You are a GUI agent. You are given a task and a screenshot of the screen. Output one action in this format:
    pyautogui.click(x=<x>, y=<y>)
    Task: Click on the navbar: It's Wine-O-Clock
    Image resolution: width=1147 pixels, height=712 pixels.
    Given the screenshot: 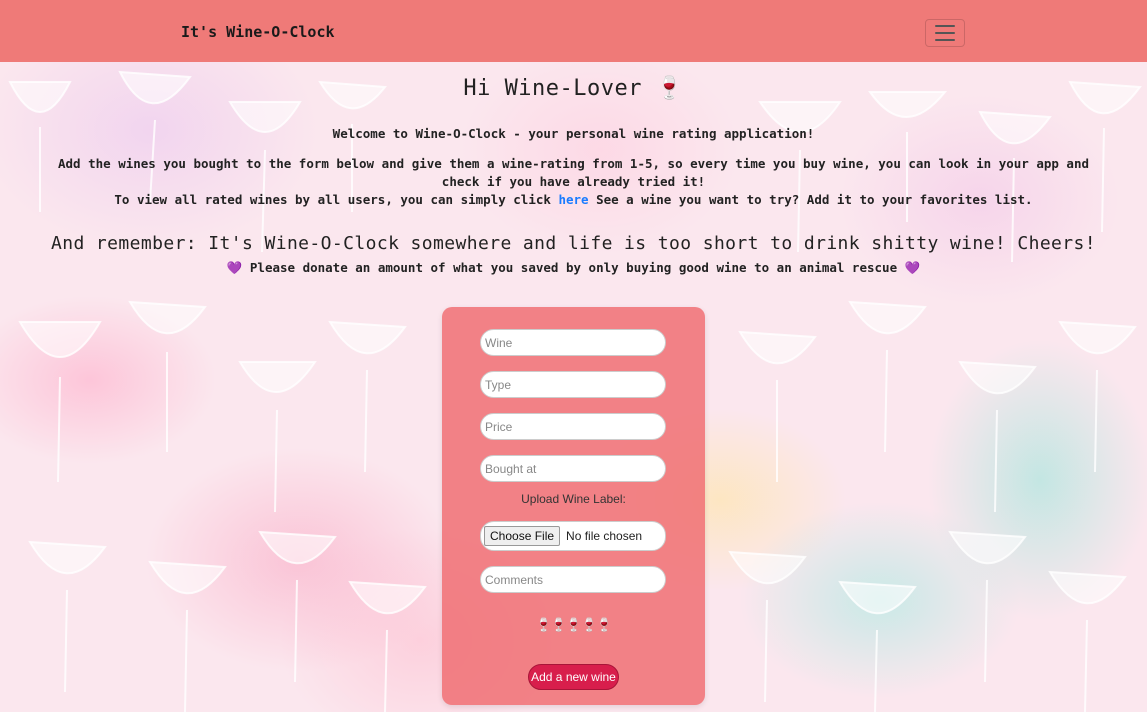 What is the action you would take?
    pyautogui.click(x=573, y=31)
    